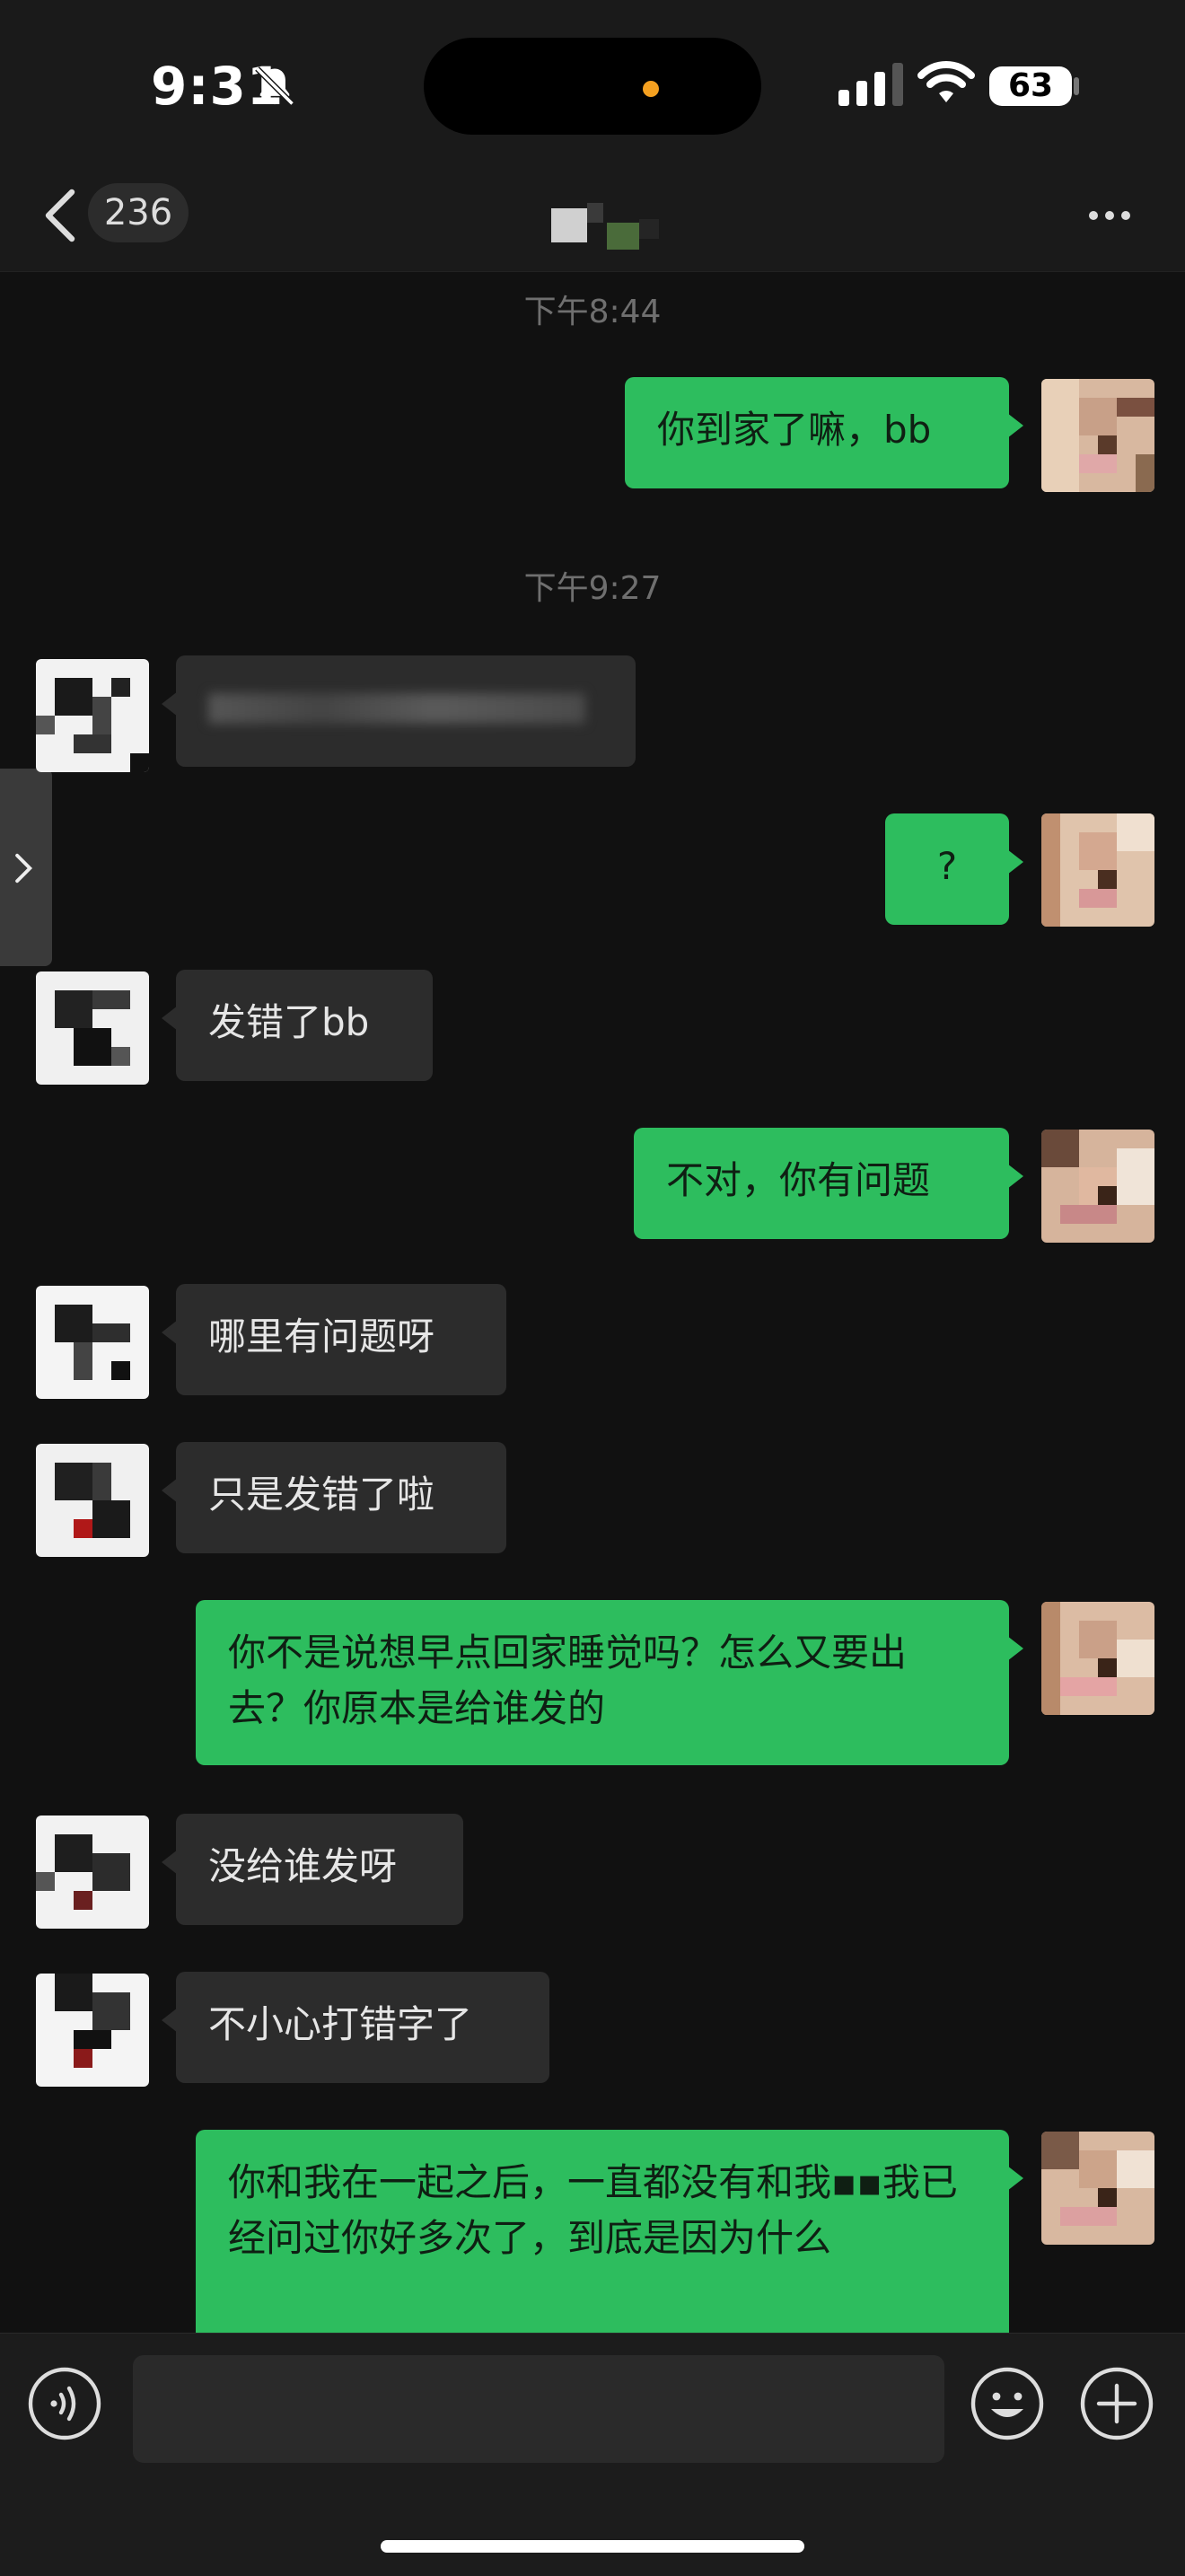  I want to click on blurred-message-text, so click(396, 708).